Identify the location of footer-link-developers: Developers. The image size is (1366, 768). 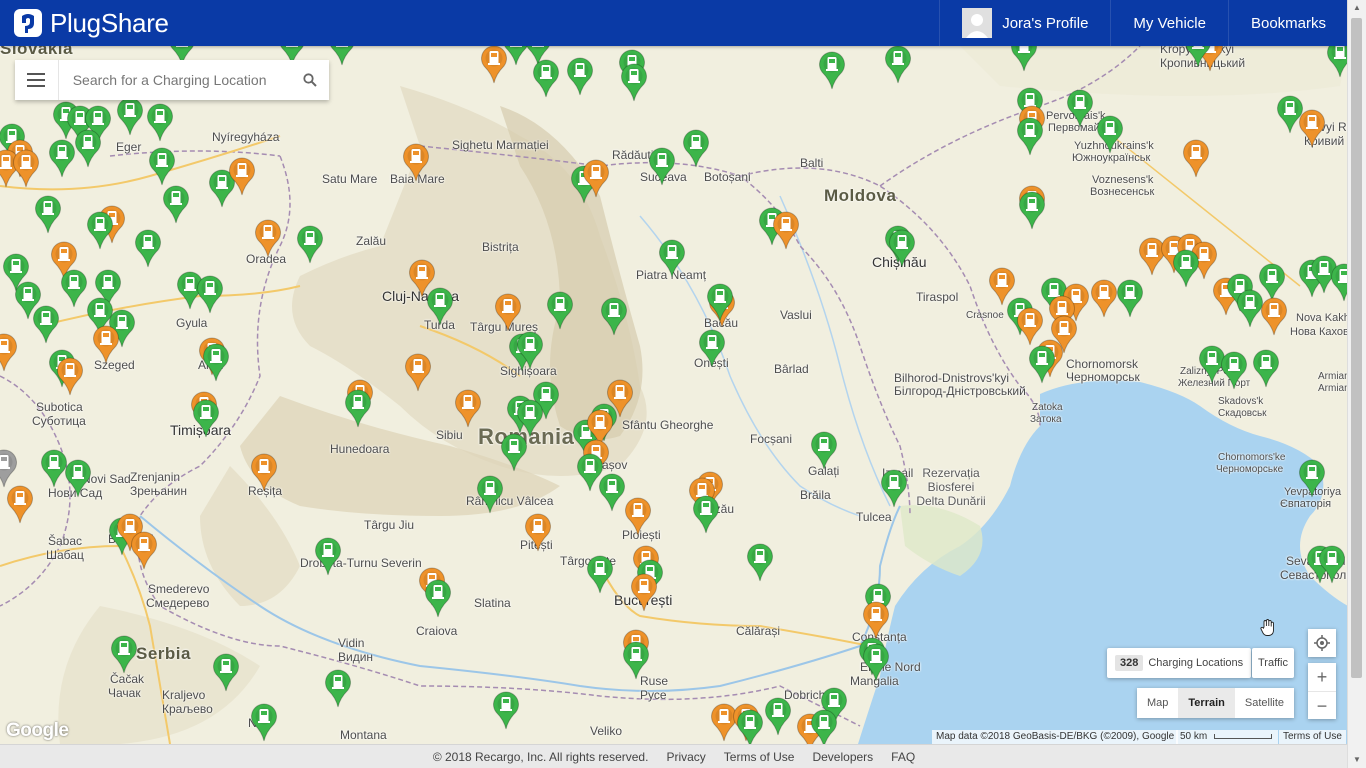
(842, 757).